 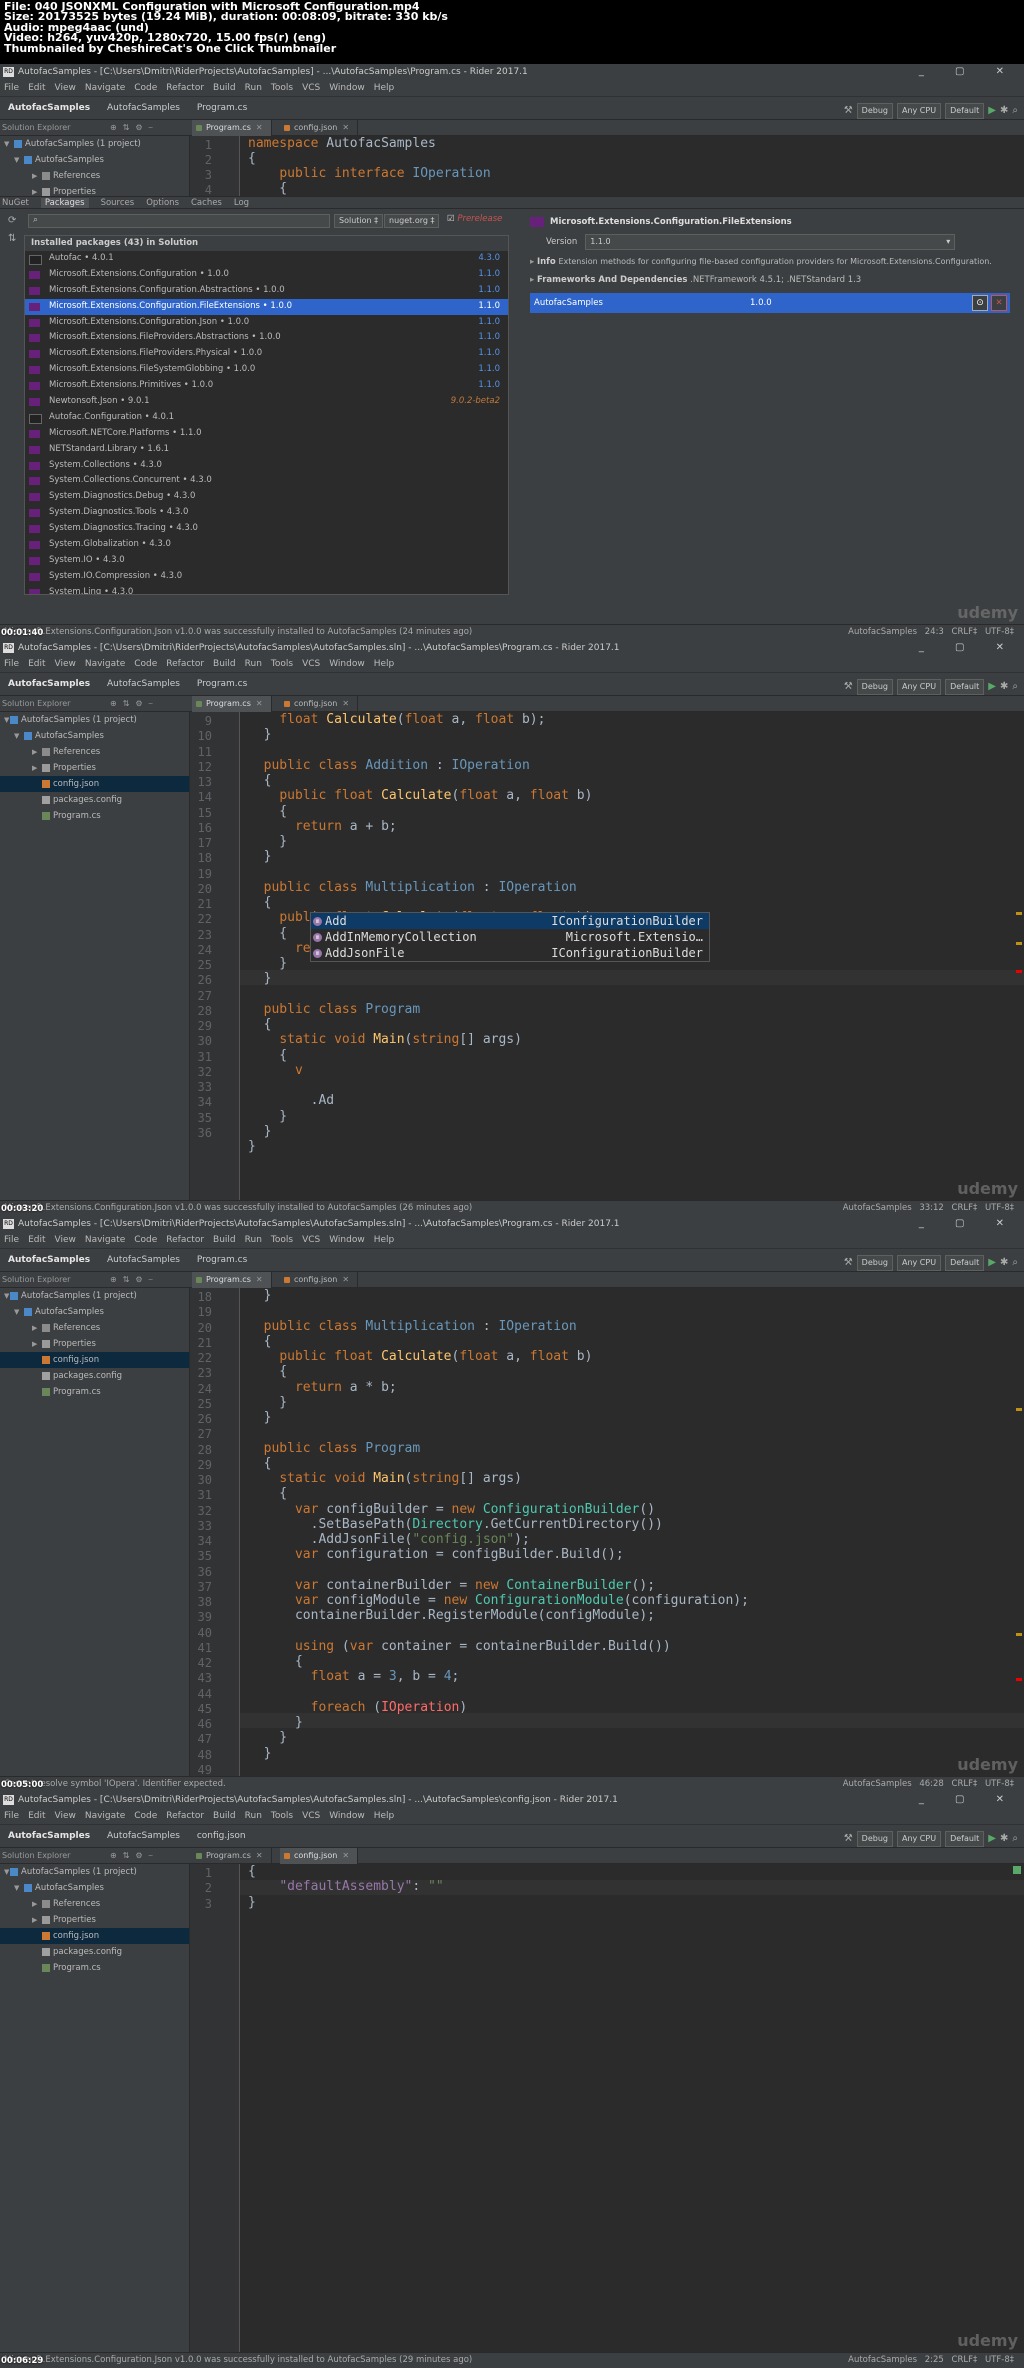 I want to click on package-row: System.IO.Compression • 4.3.0, so click(x=266, y=577).